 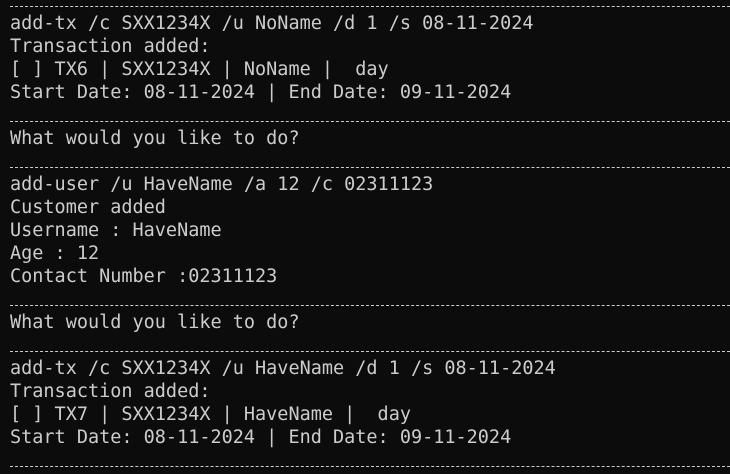 What do you see at coordinates (144, 276) in the screenshot?
I see `output-line: Contact Number :02311123` at bounding box center [144, 276].